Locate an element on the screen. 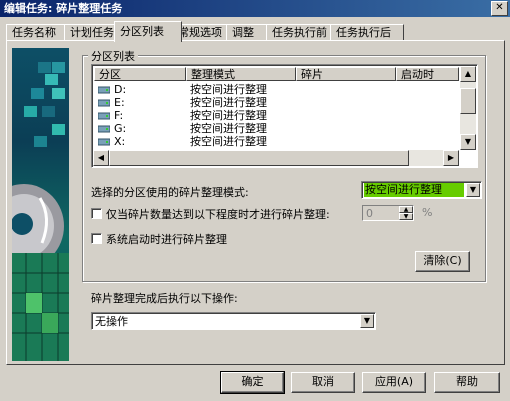 The width and height of the screenshot is (510, 401). cancel-button: 取消 is located at coordinates (323, 382).